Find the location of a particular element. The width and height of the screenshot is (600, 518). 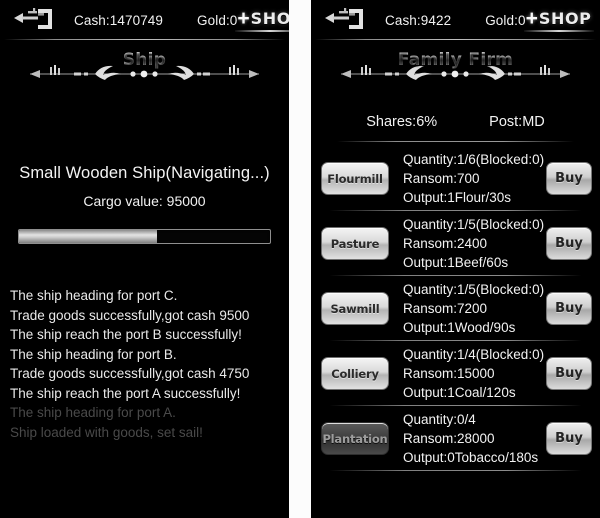

shares-summary: Shares:6% Post:MD is located at coordinates (455, 128).